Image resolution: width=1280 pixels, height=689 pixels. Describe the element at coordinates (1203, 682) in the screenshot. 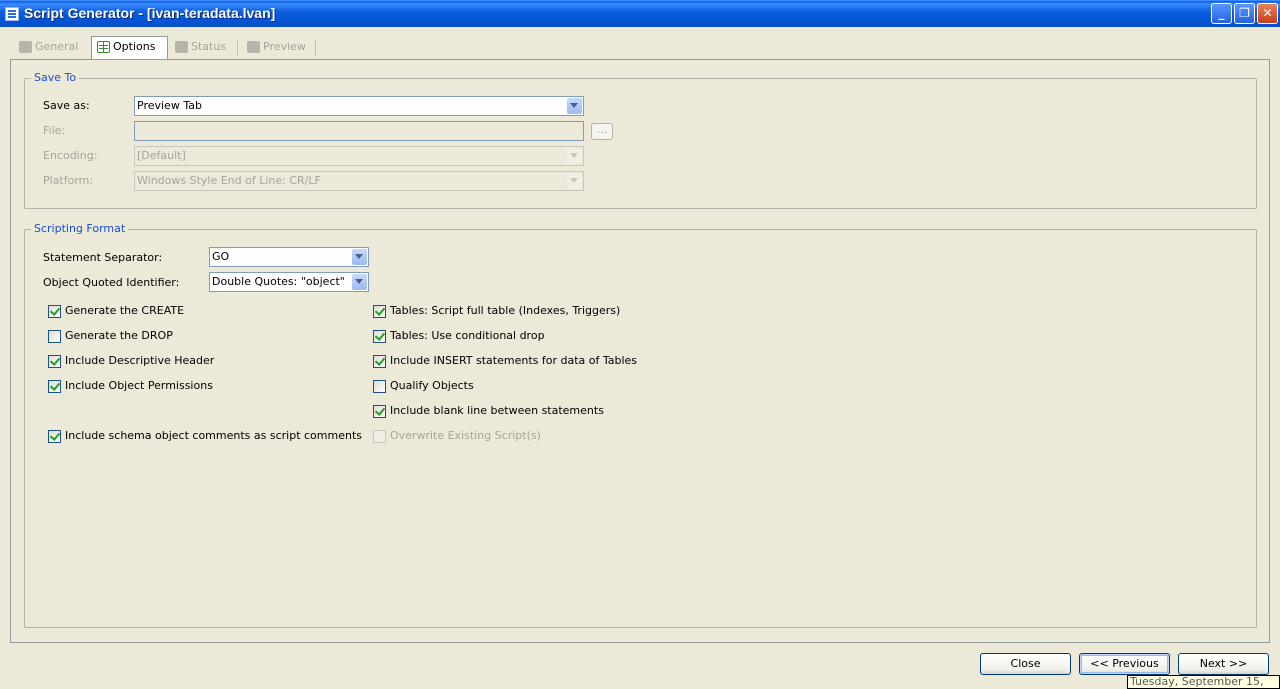

I see `date-tooltip: Tuesday, September 15, 2009` at that location.